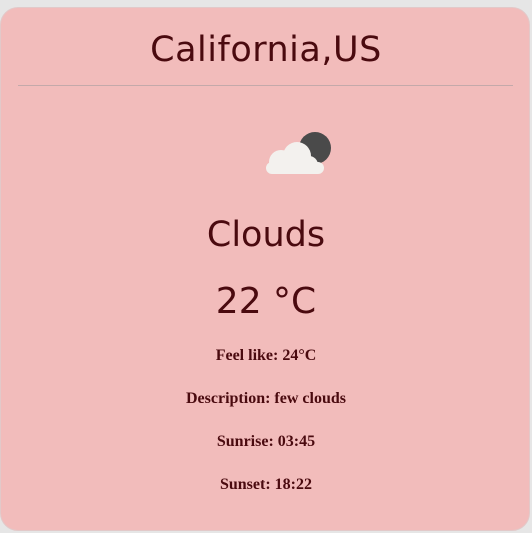 The image size is (532, 533). Describe the element at coordinates (299, 155) in the screenshot. I see `few-clouds-night-icon` at that location.